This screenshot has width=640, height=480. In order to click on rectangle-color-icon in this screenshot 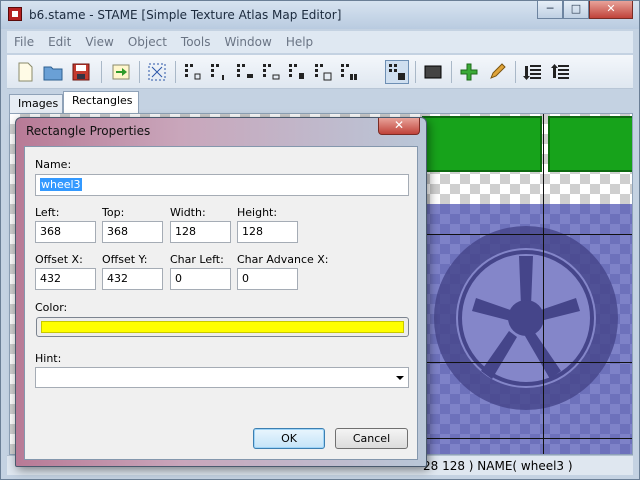, I will do `click(433, 72)`.